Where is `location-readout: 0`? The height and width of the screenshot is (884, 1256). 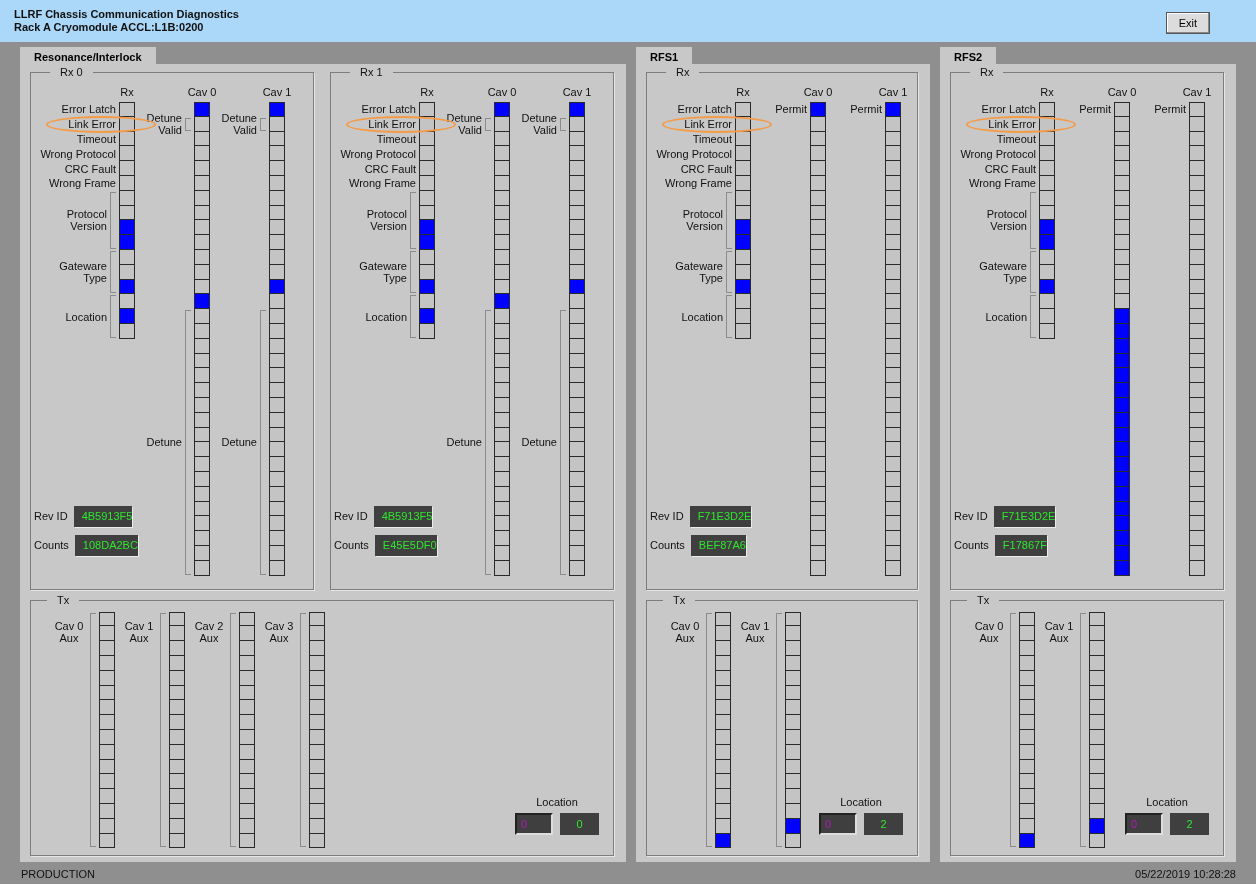
location-readout: 0 is located at coordinates (579, 824).